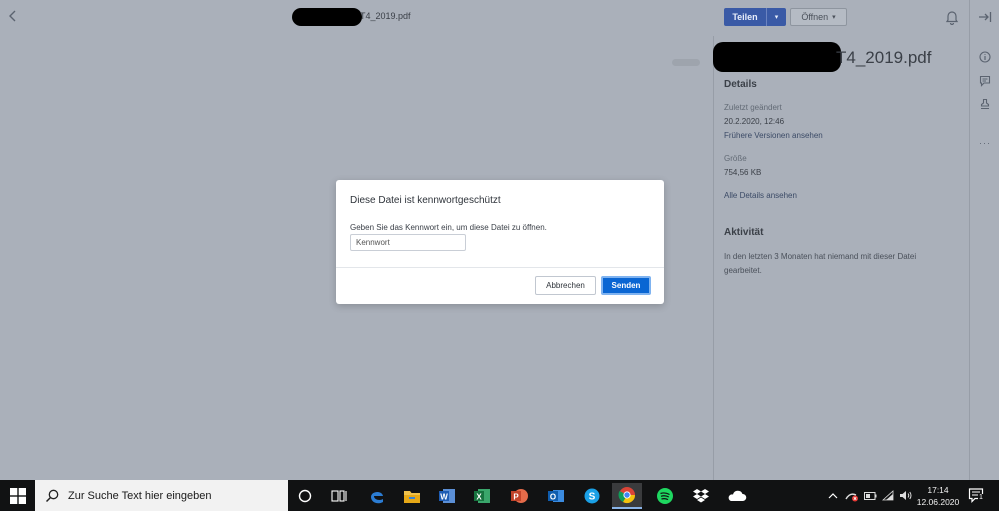  Describe the element at coordinates (444, 497) in the screenshot. I see `svg-text: W` at that location.